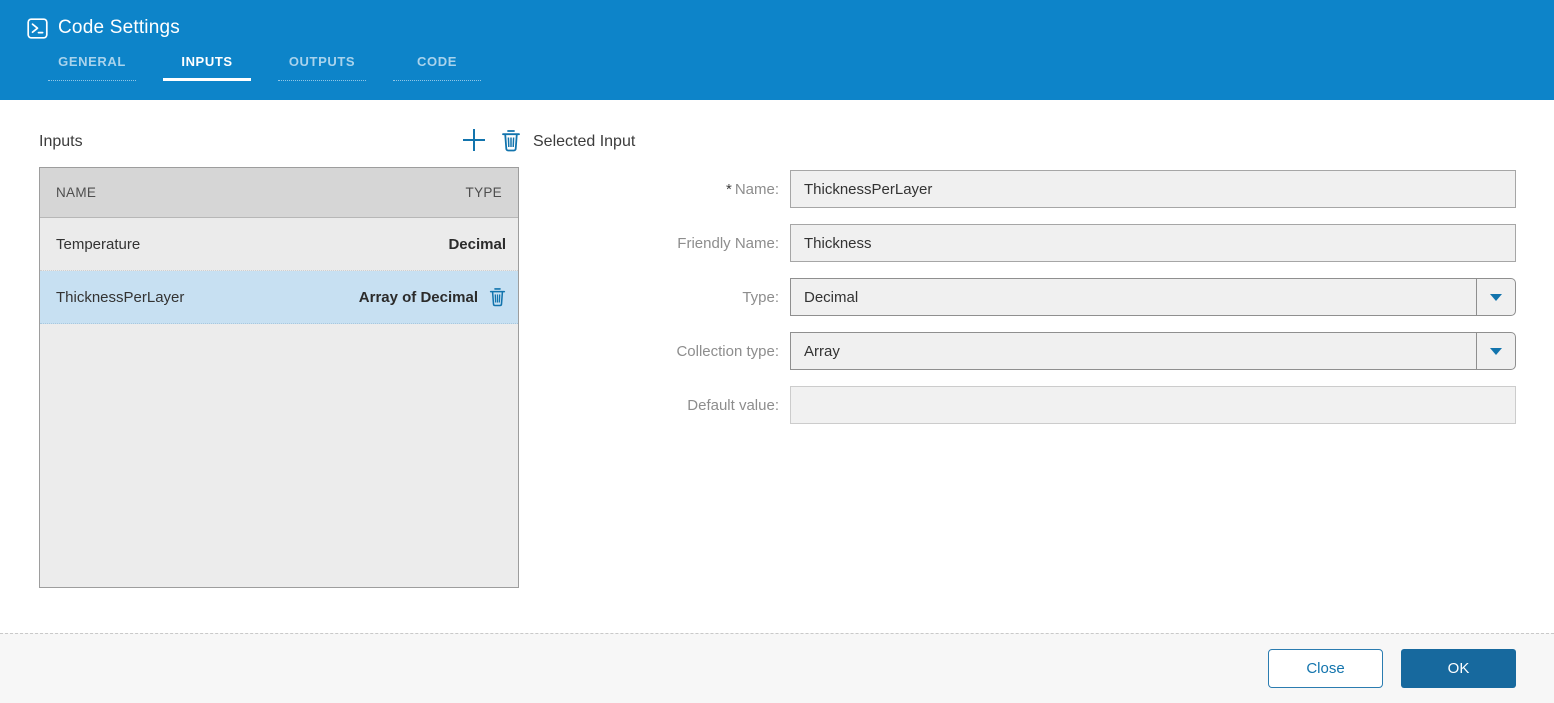  Describe the element at coordinates (822, 351) in the screenshot. I see `collection-type-dropdown-value: Array` at that location.